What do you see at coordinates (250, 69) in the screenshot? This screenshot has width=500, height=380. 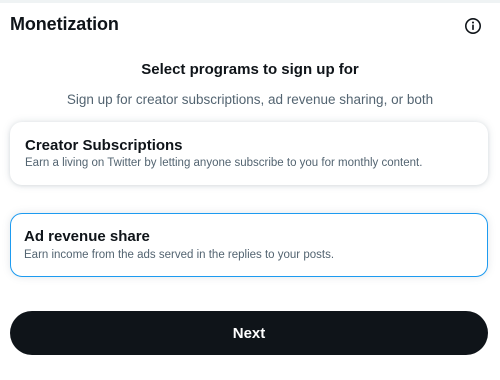 I see `section-heading: Select programs to sign up for` at bounding box center [250, 69].